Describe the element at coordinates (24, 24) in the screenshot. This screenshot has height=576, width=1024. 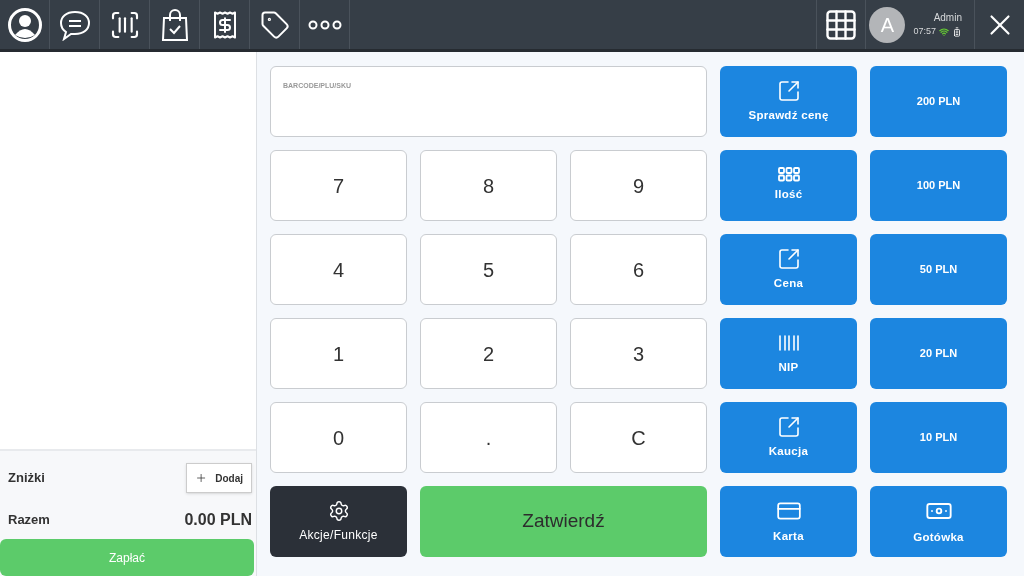
I see `user-icon` at that location.